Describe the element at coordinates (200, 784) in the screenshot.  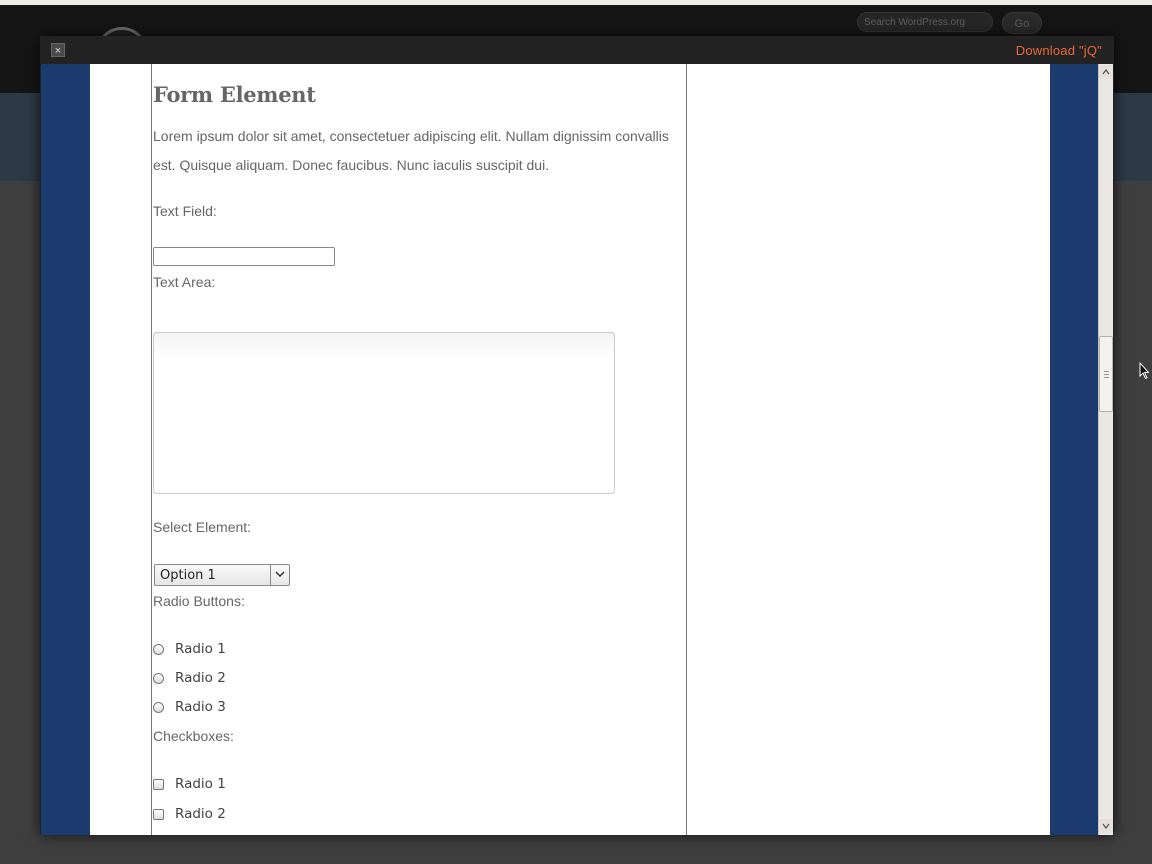
I see `checkbox-option-label: Radio 1` at that location.